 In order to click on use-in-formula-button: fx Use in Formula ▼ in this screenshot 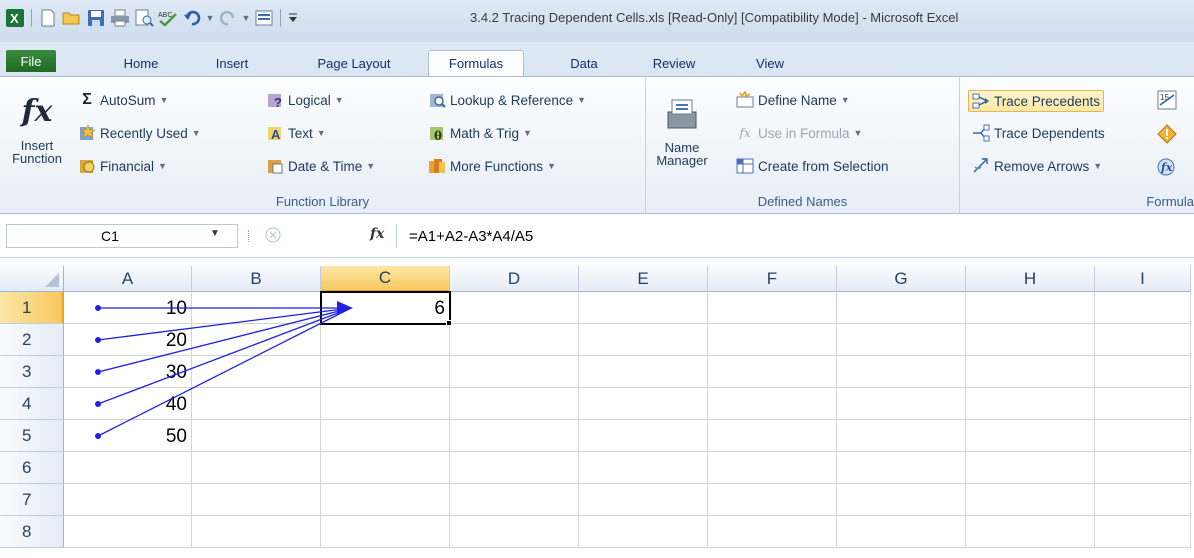, I will do `click(799, 133)`.